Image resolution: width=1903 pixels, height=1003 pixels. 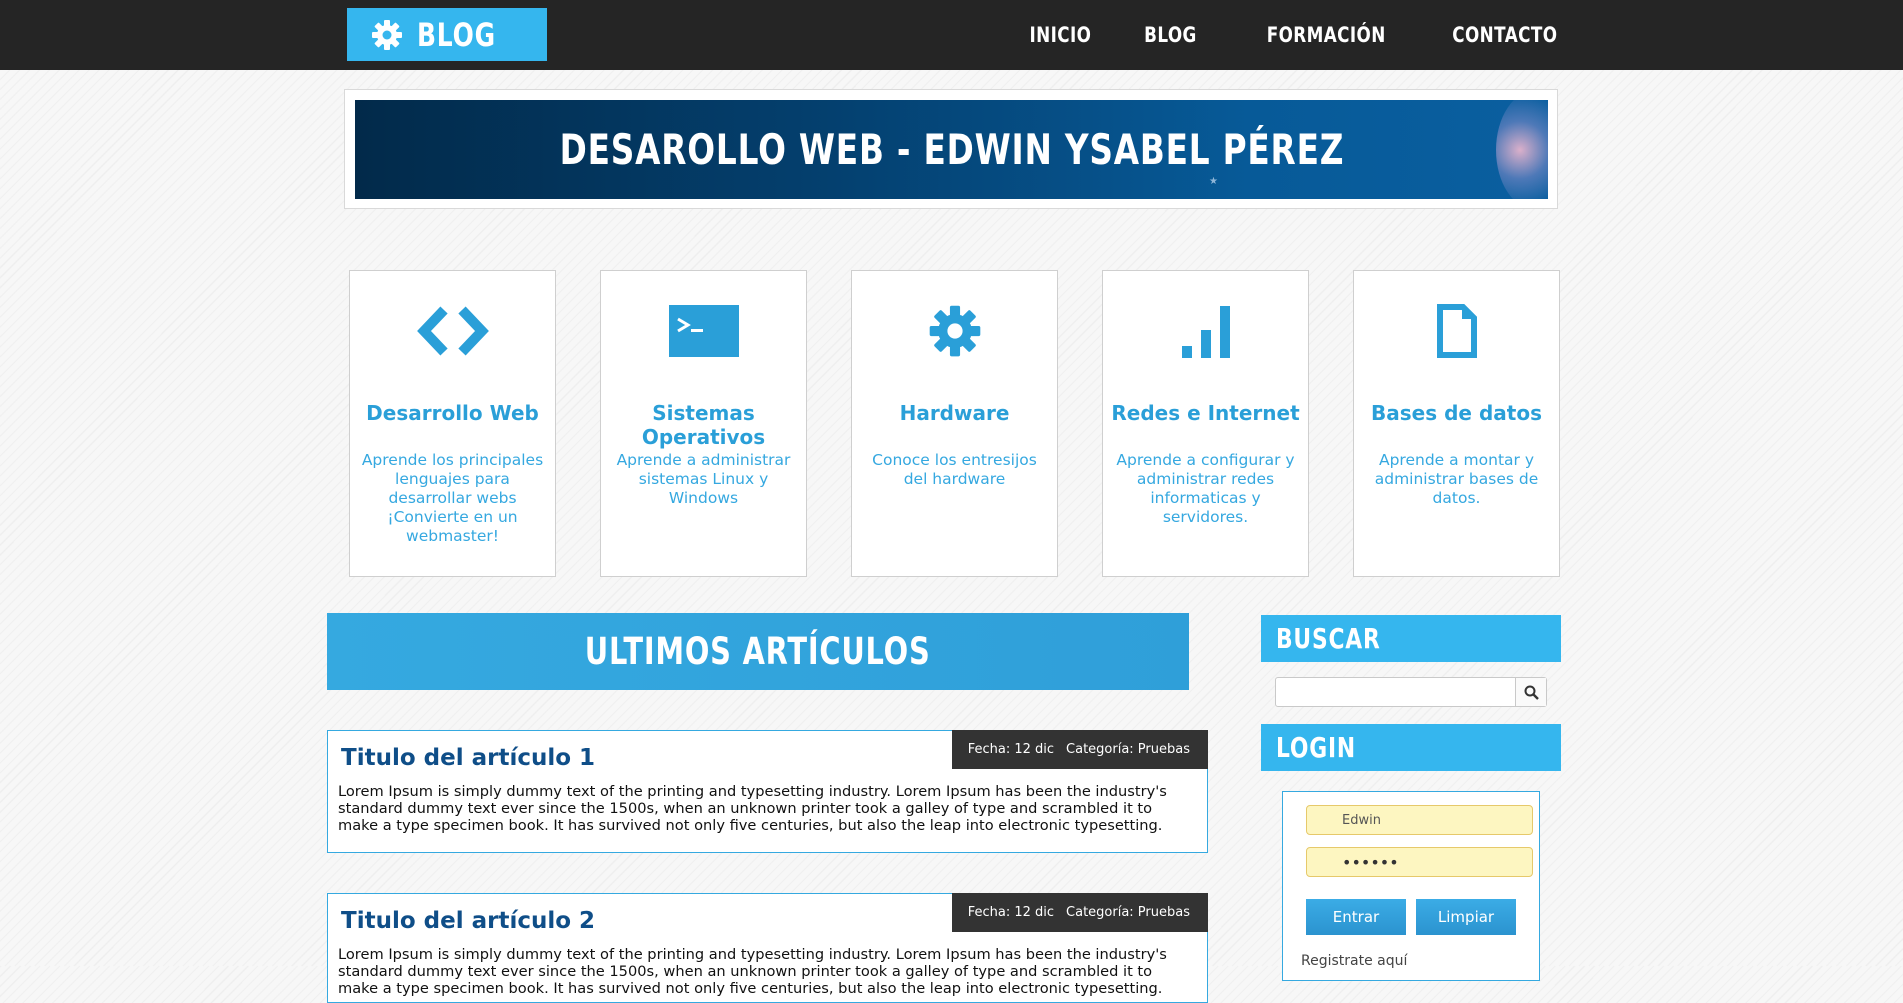 I want to click on banner-decoration, so click(x=1522, y=149).